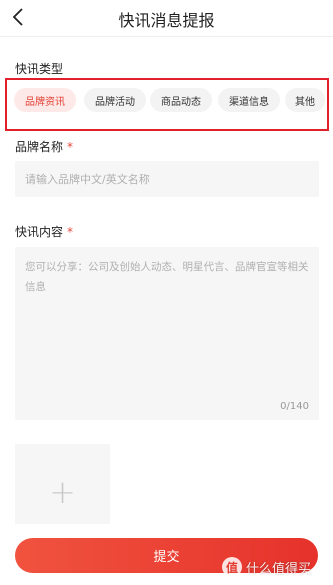 The width and height of the screenshot is (333, 585). Describe the element at coordinates (181, 100) in the screenshot. I see `chip-product-news: 商品动态` at that location.